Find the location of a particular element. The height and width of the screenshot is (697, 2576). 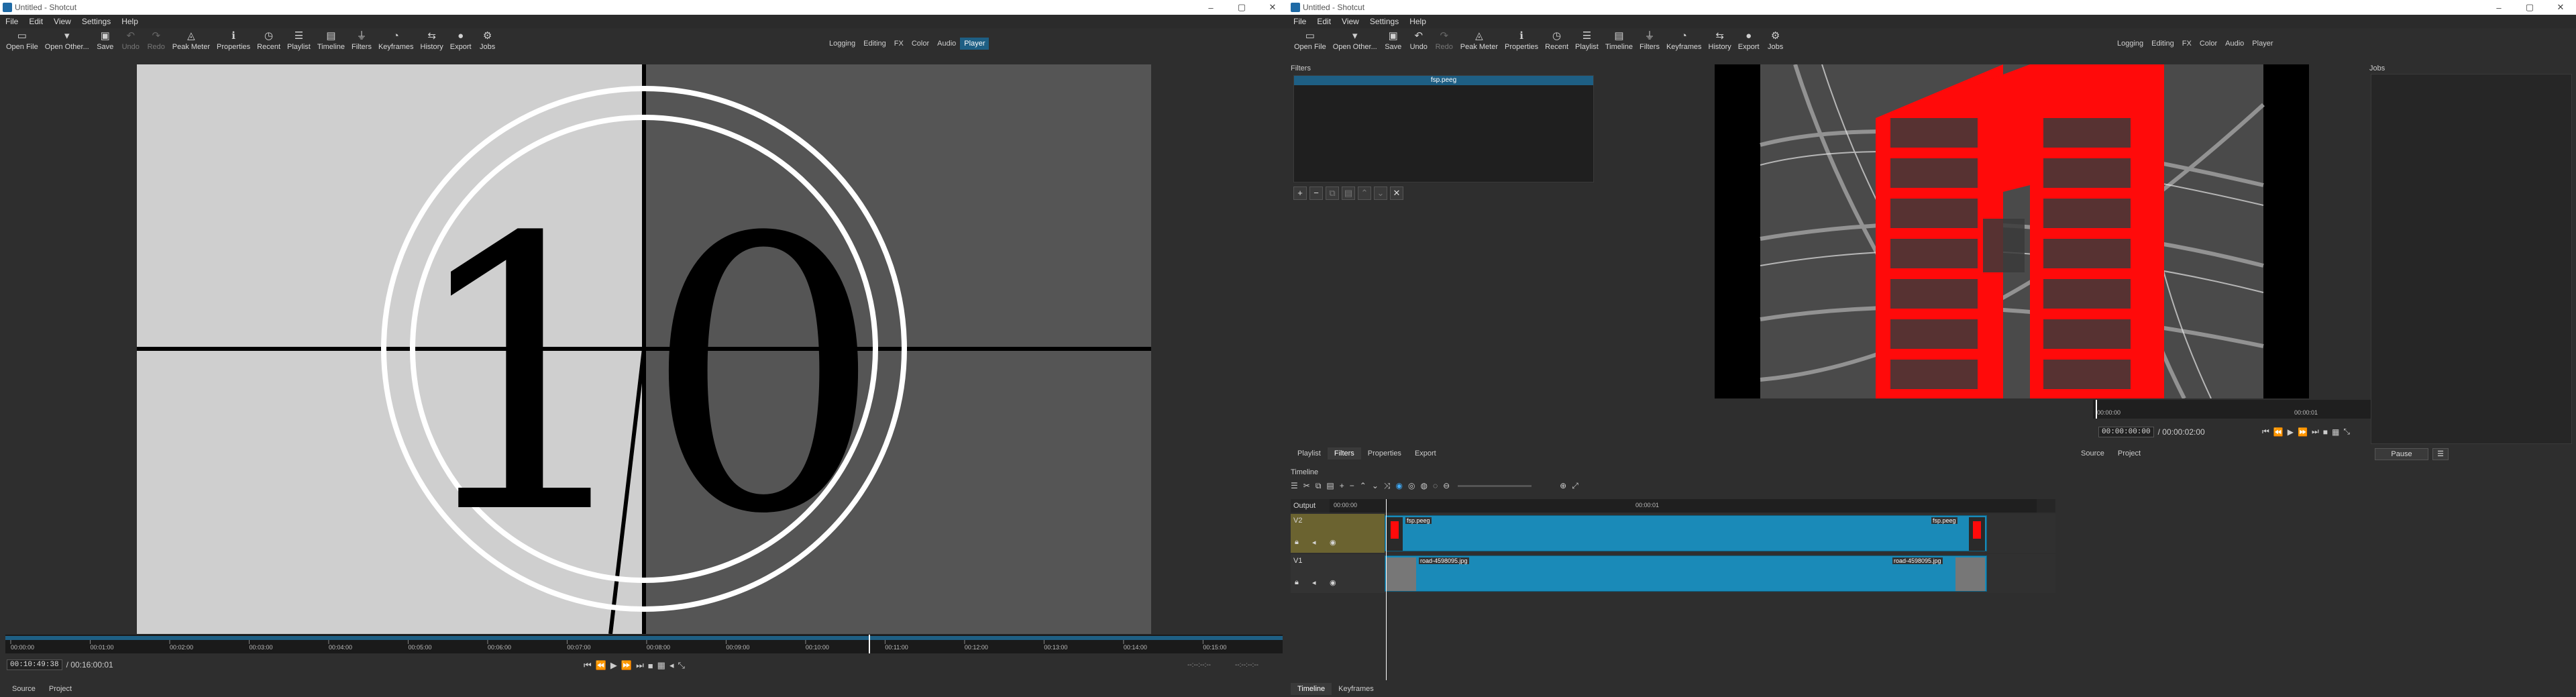

tab-properties: Properties is located at coordinates (1384, 453).